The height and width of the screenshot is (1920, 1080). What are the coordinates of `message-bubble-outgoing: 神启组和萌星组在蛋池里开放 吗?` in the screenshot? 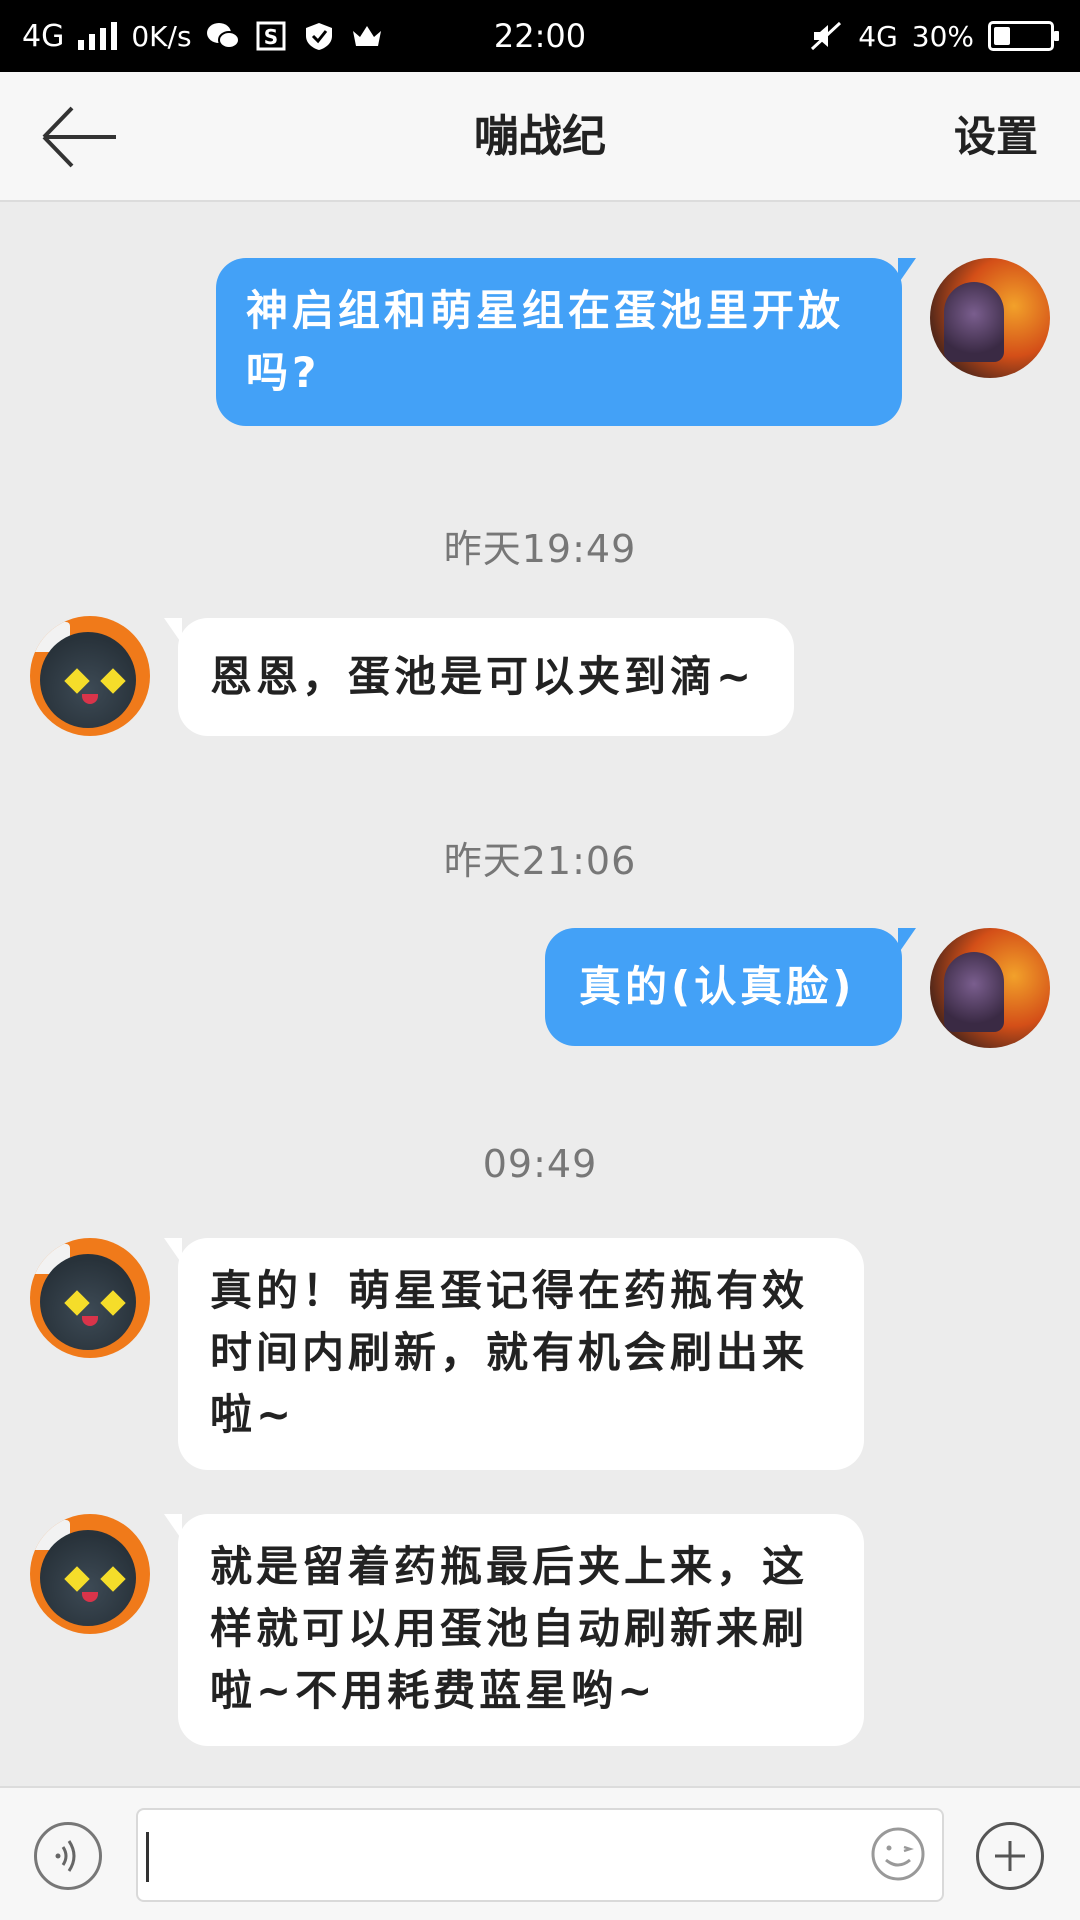 It's located at (566, 342).